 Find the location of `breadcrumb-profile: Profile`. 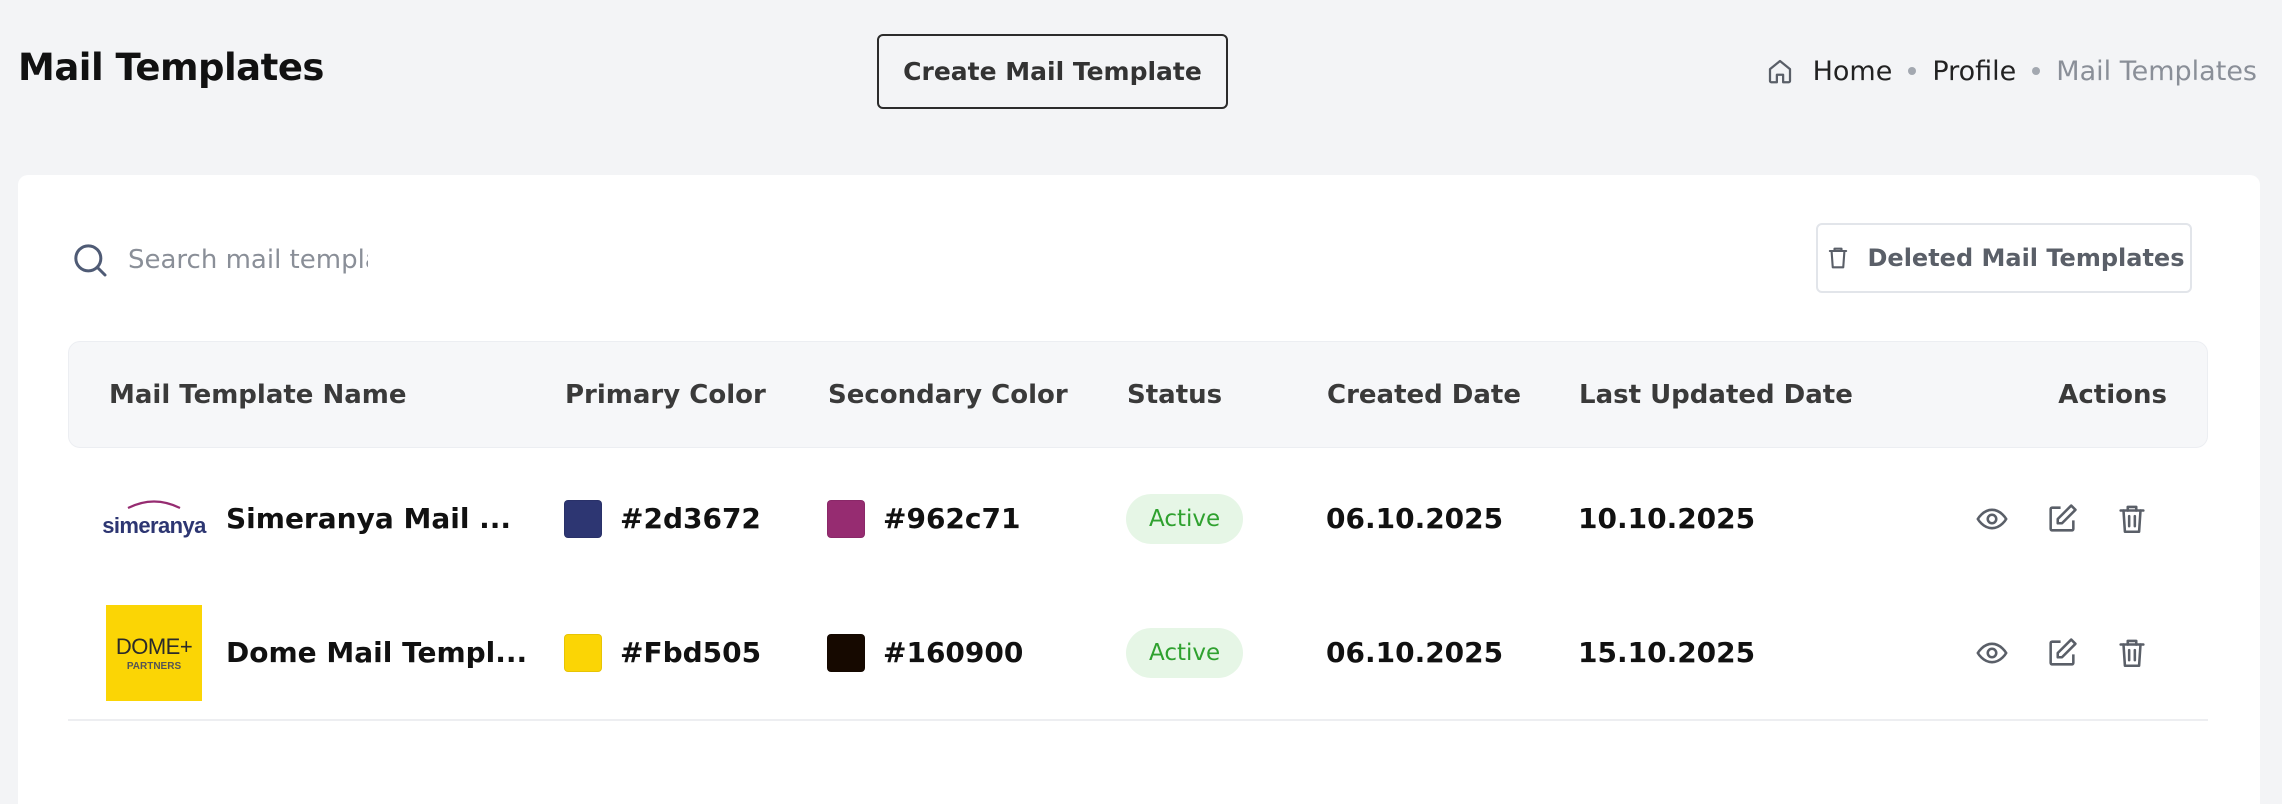

breadcrumb-profile: Profile is located at coordinates (1974, 71).